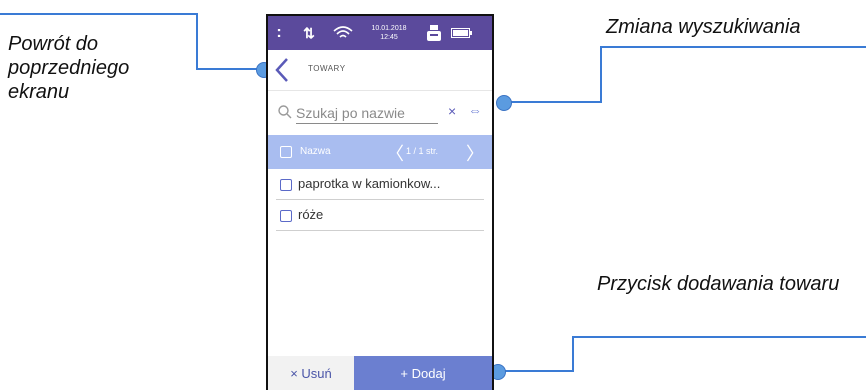 The image size is (866, 390). Describe the element at coordinates (389, 37) in the screenshot. I see `status-time: 12:45` at that location.